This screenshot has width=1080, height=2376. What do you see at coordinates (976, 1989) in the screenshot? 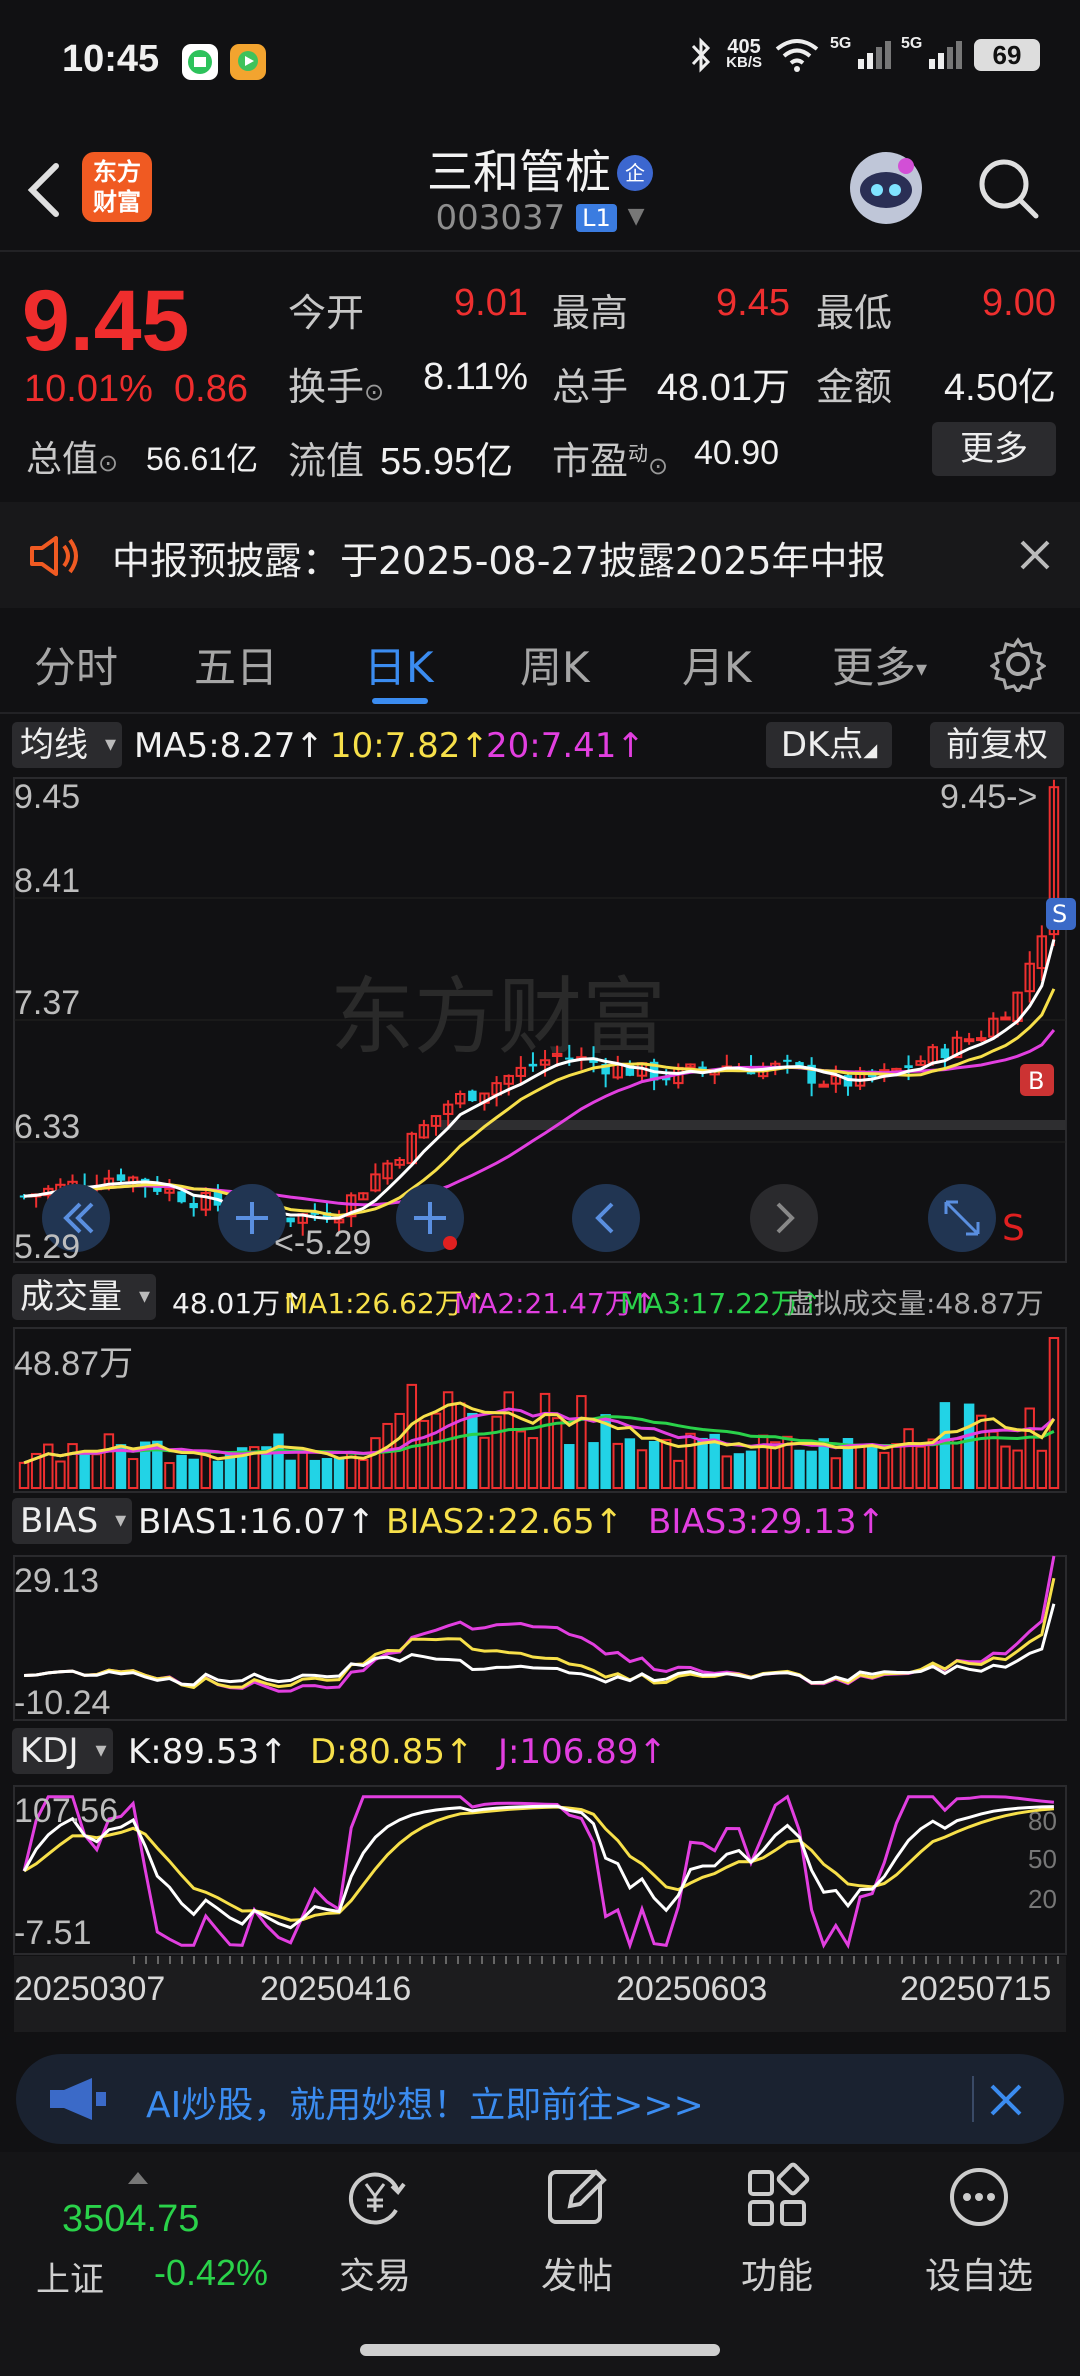
I see `date-label-4: 20250715` at bounding box center [976, 1989].